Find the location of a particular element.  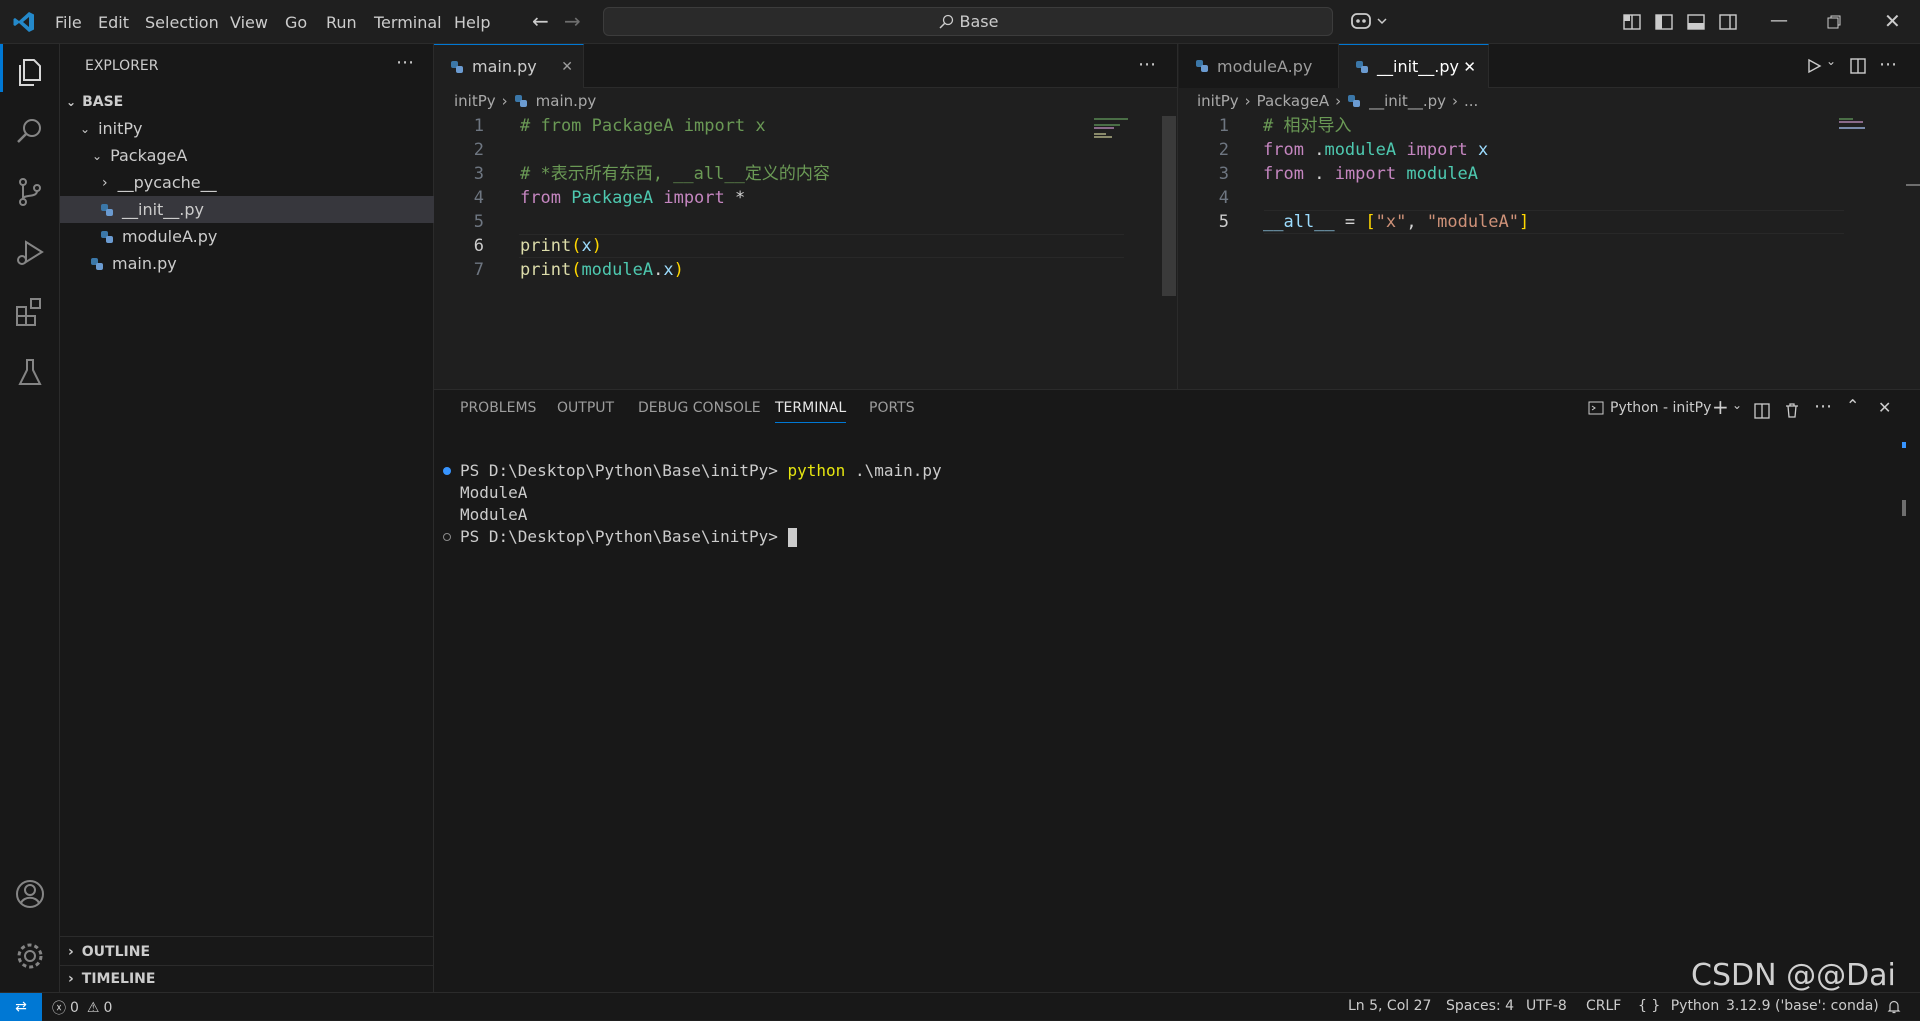

toggle-primary-sidebar-icon is located at coordinates (1664, 22).